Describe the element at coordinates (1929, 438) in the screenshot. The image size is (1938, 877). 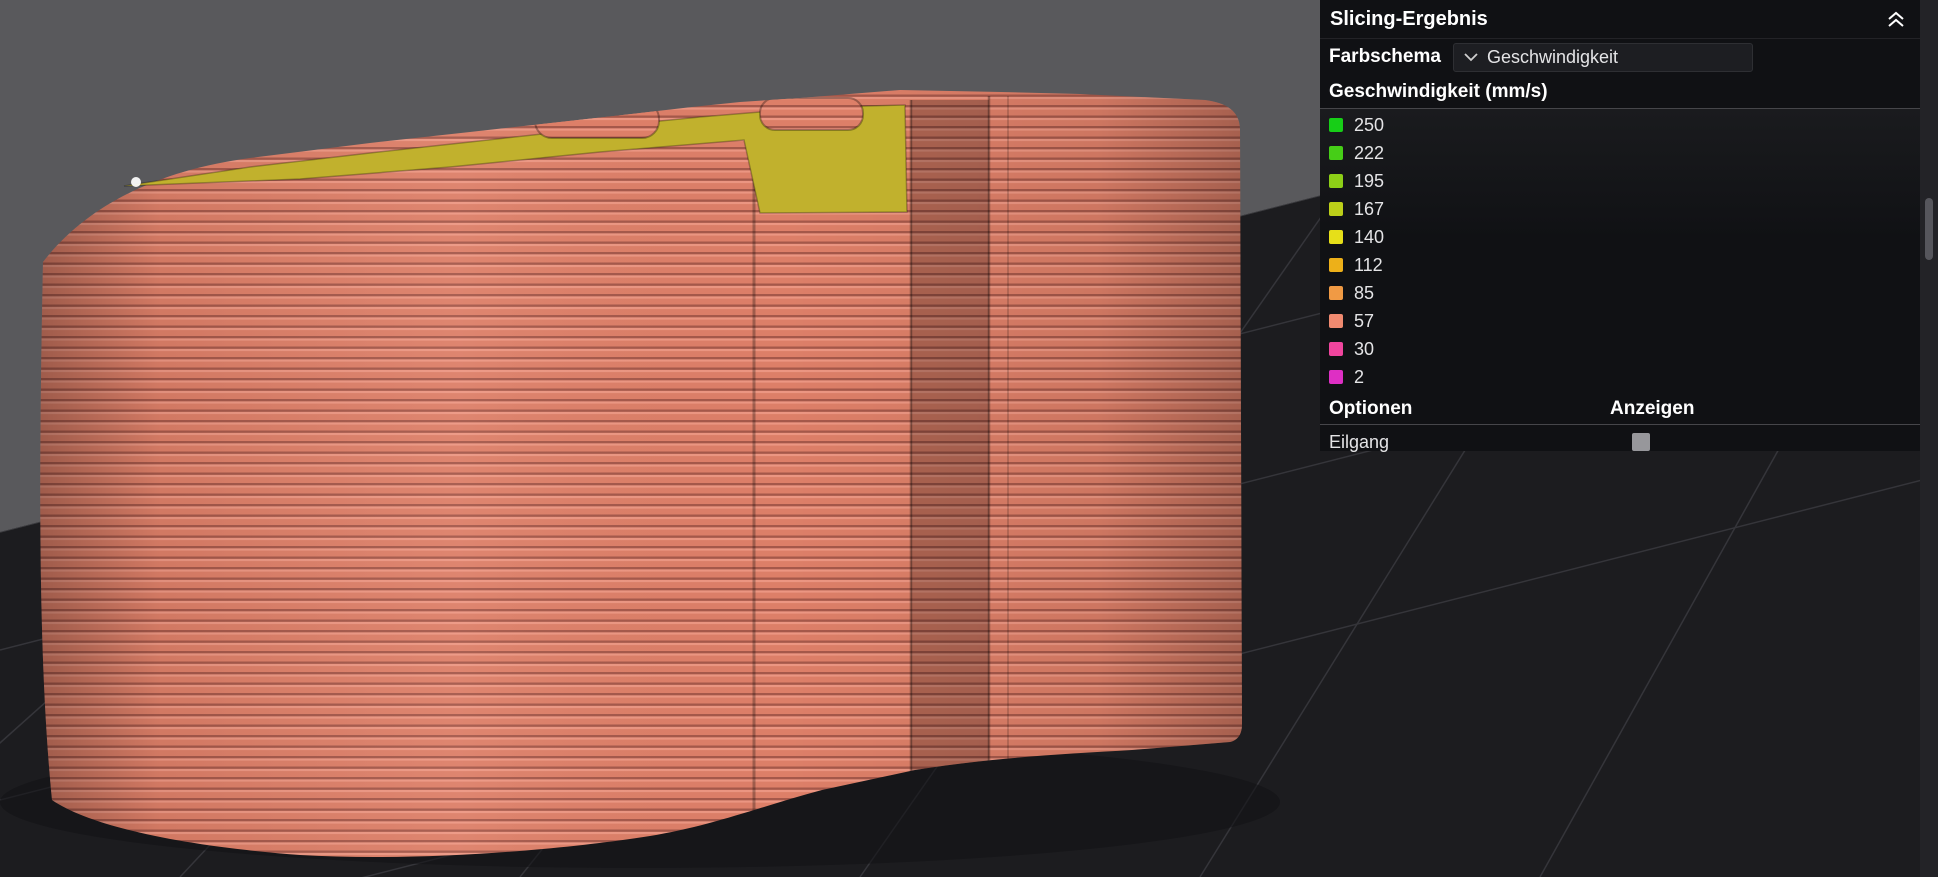
I see `scrollbar-track` at that location.